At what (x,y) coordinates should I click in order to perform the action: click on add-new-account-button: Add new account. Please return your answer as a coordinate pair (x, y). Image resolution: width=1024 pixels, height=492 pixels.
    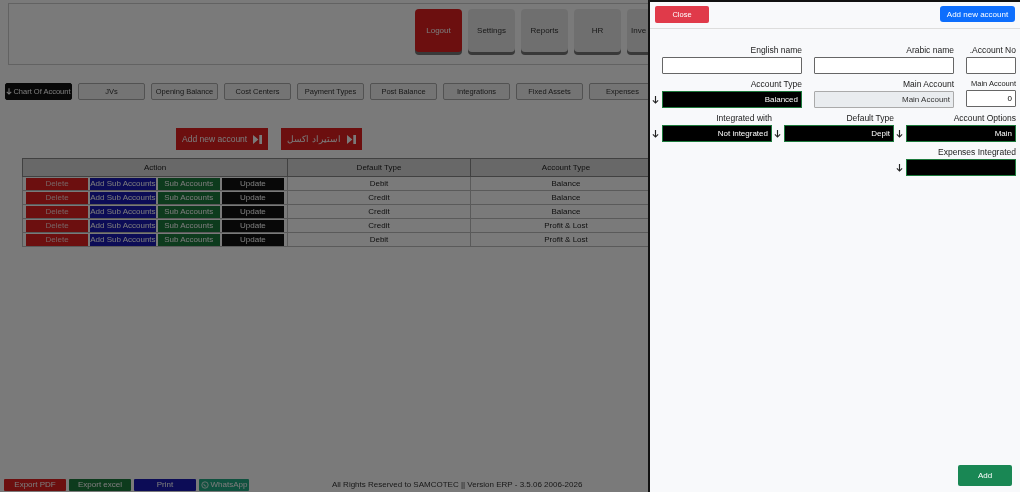
    Looking at the image, I should click on (977, 14).